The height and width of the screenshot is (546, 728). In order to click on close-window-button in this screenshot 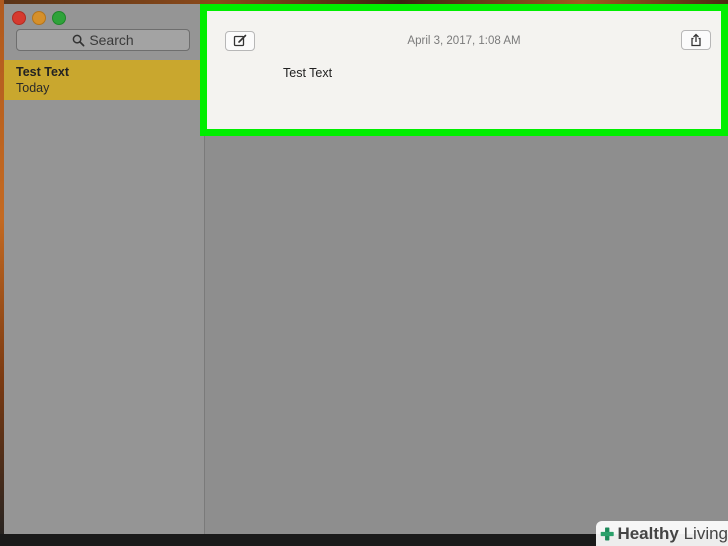, I will do `click(19, 18)`.